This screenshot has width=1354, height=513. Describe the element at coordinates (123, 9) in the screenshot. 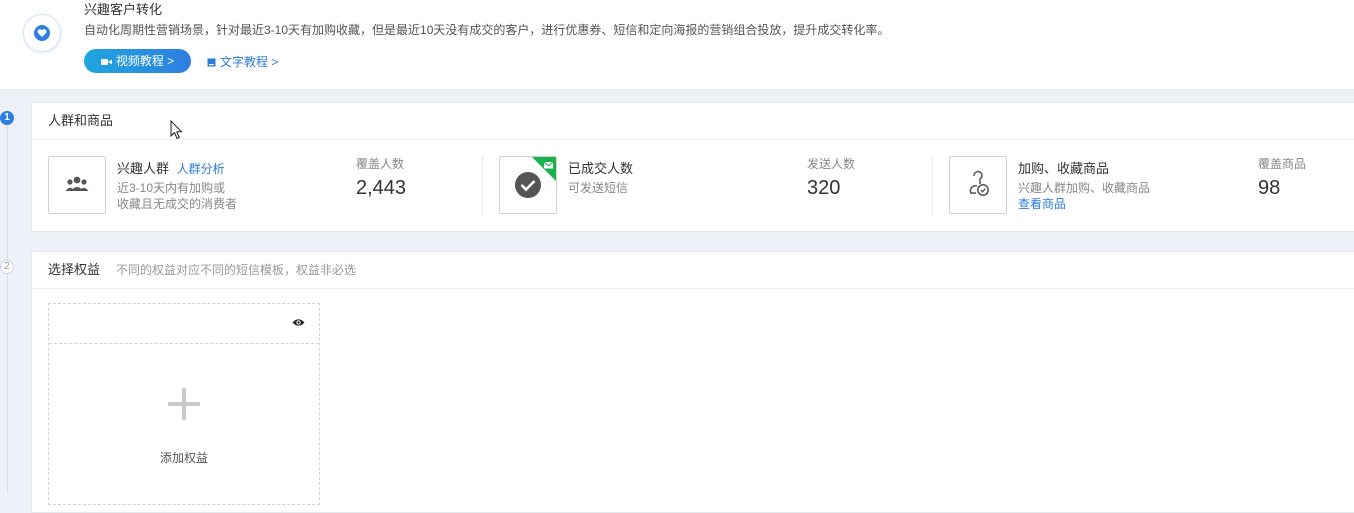

I see `scenario-title: 兴趣客户转化` at that location.